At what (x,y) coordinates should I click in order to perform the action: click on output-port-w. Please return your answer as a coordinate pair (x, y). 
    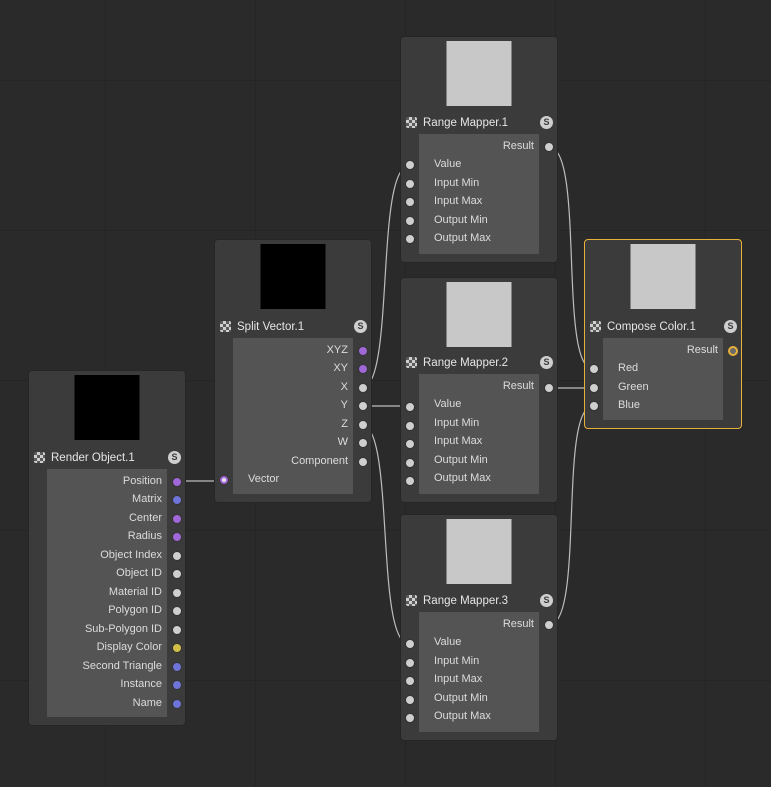
    Looking at the image, I should click on (363, 443).